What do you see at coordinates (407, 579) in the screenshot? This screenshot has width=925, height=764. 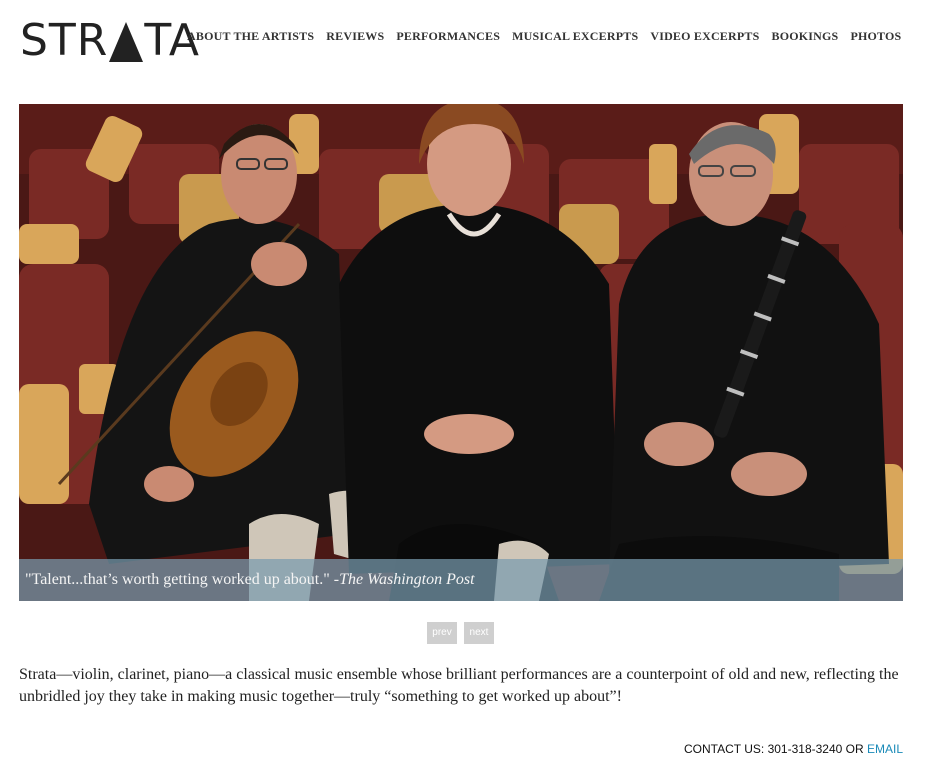 I see `quote-source: The Washington Post` at bounding box center [407, 579].